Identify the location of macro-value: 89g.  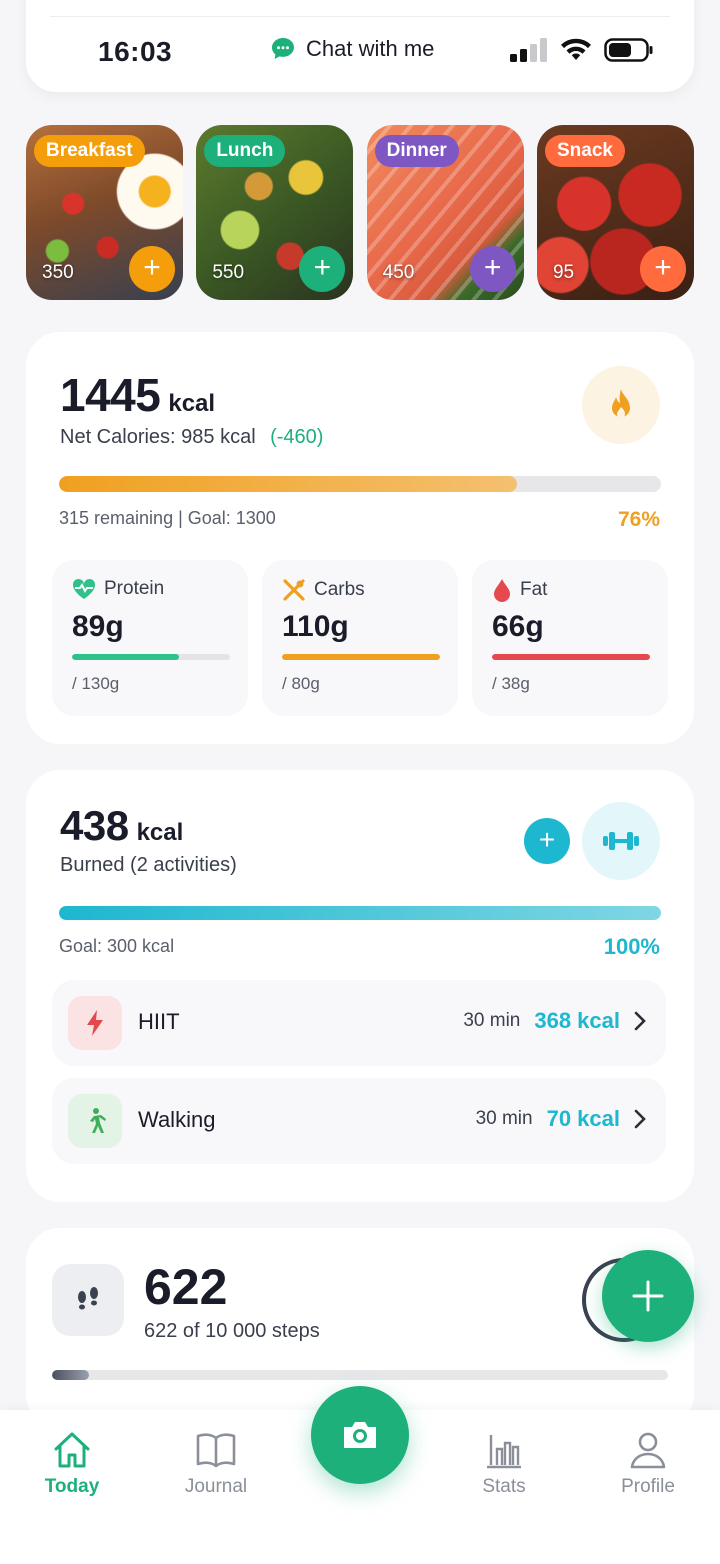
(98, 626).